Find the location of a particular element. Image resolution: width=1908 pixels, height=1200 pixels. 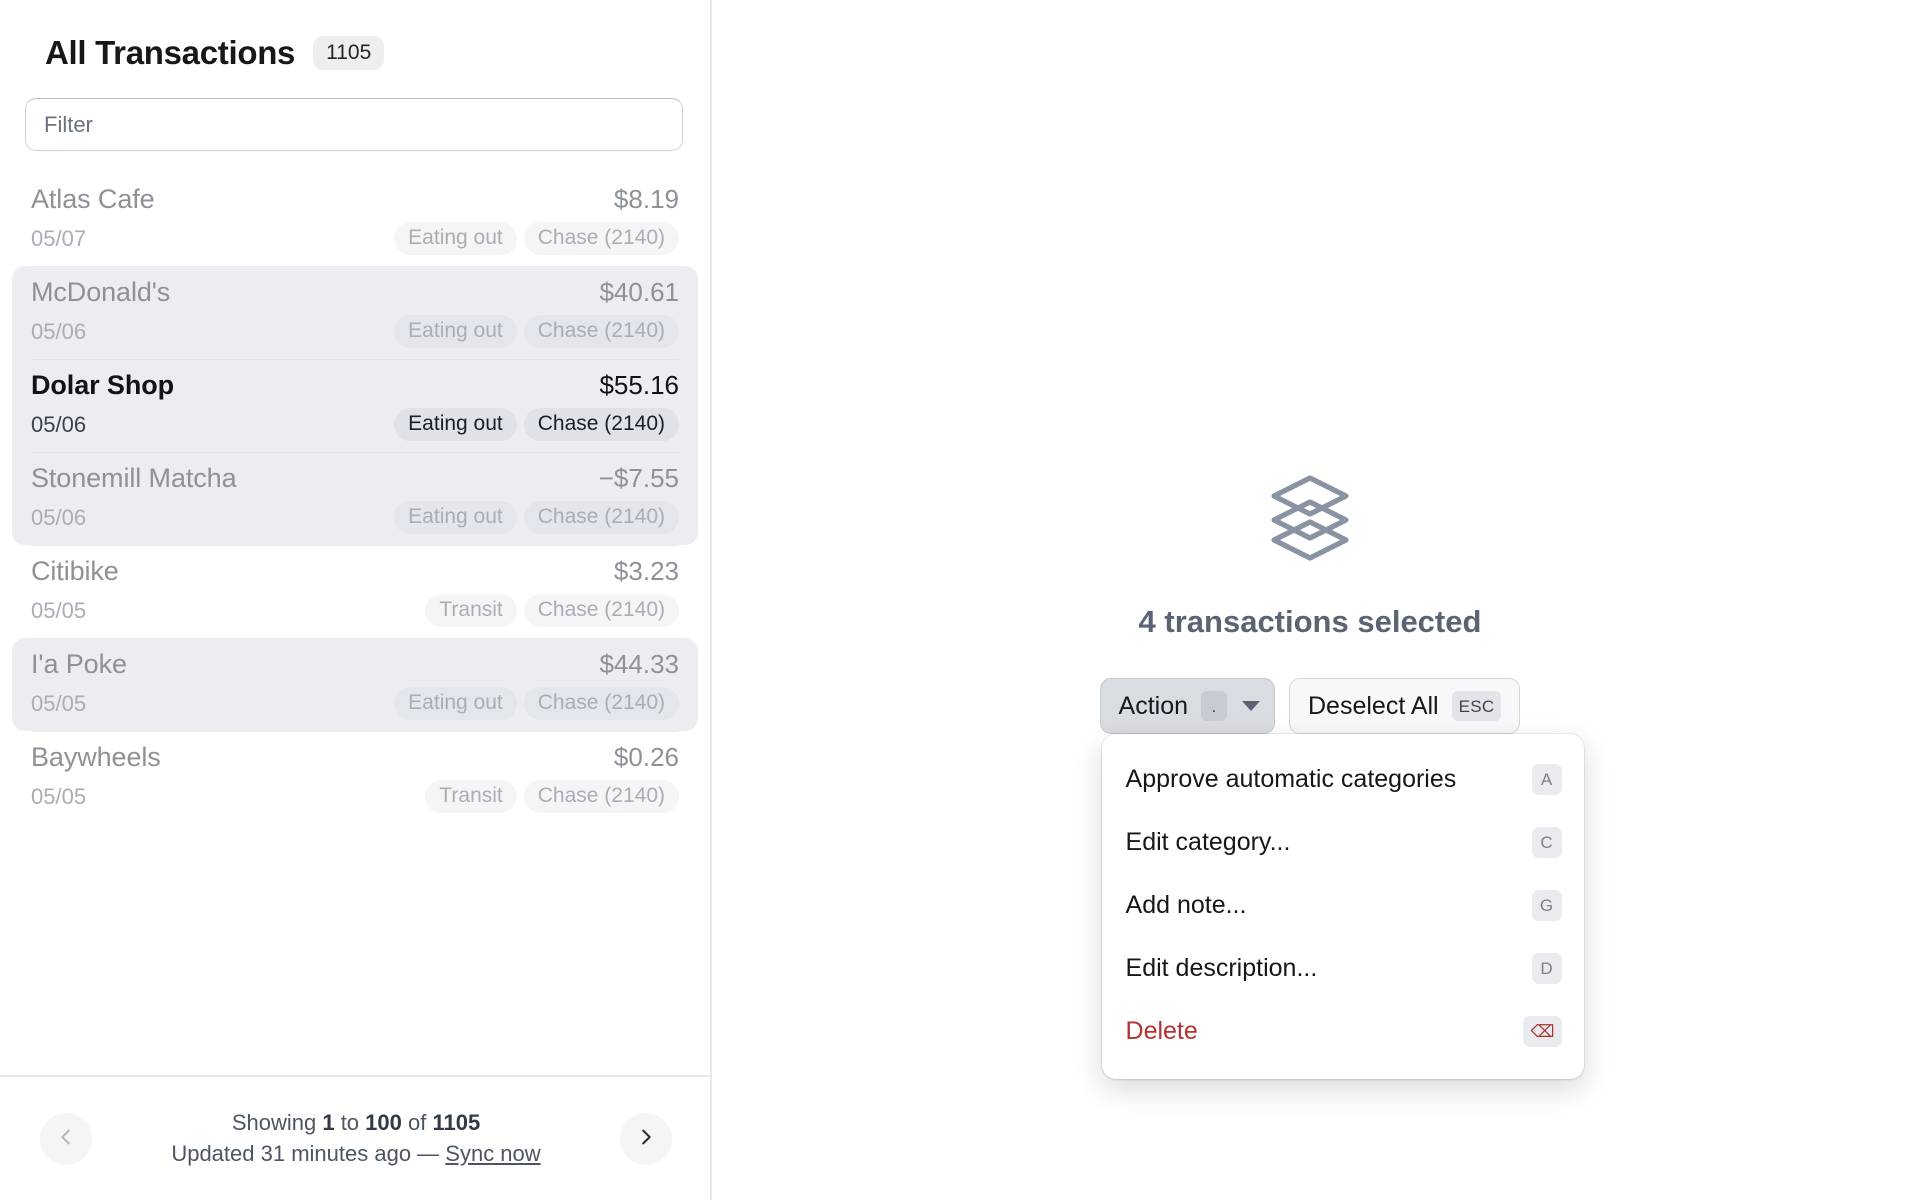

chevron-right-icon is located at coordinates (646, 1138).